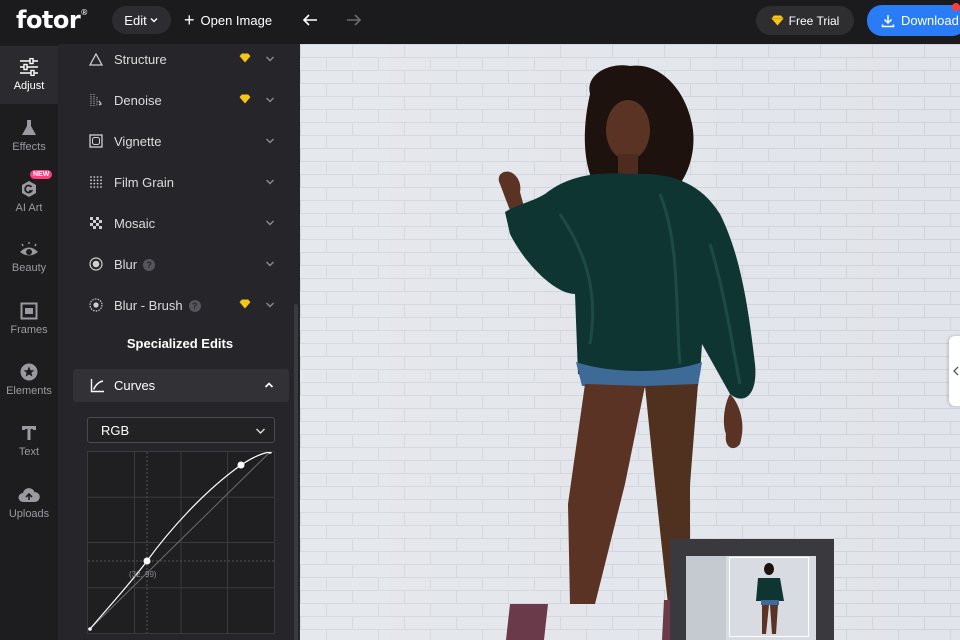  I want to click on curve-endpoint, so click(90, 629).